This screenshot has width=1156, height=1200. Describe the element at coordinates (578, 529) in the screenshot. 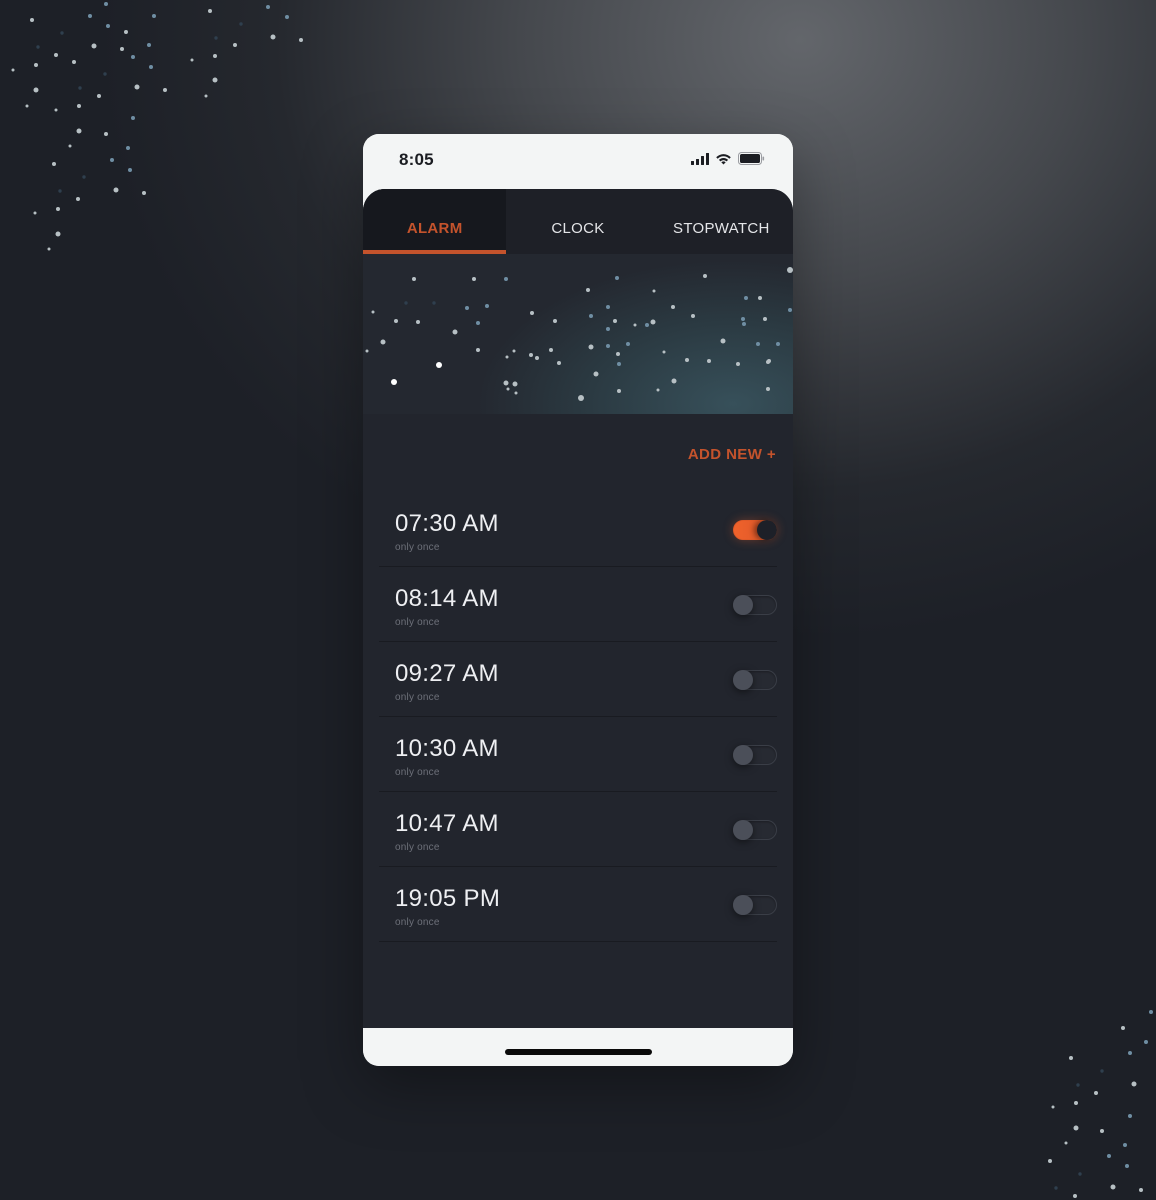

I see `alarm-item: 07:30 AM only once` at that location.